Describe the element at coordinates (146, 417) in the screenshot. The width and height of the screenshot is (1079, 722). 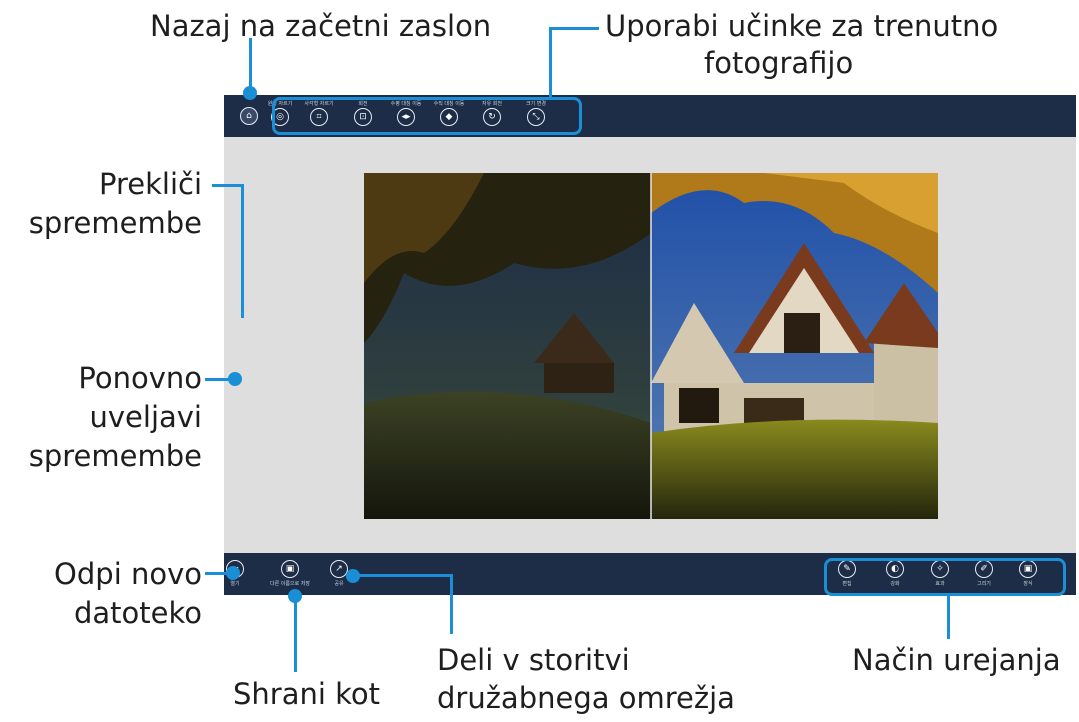
I see `callout-redo-line2: uveljavi` at that location.